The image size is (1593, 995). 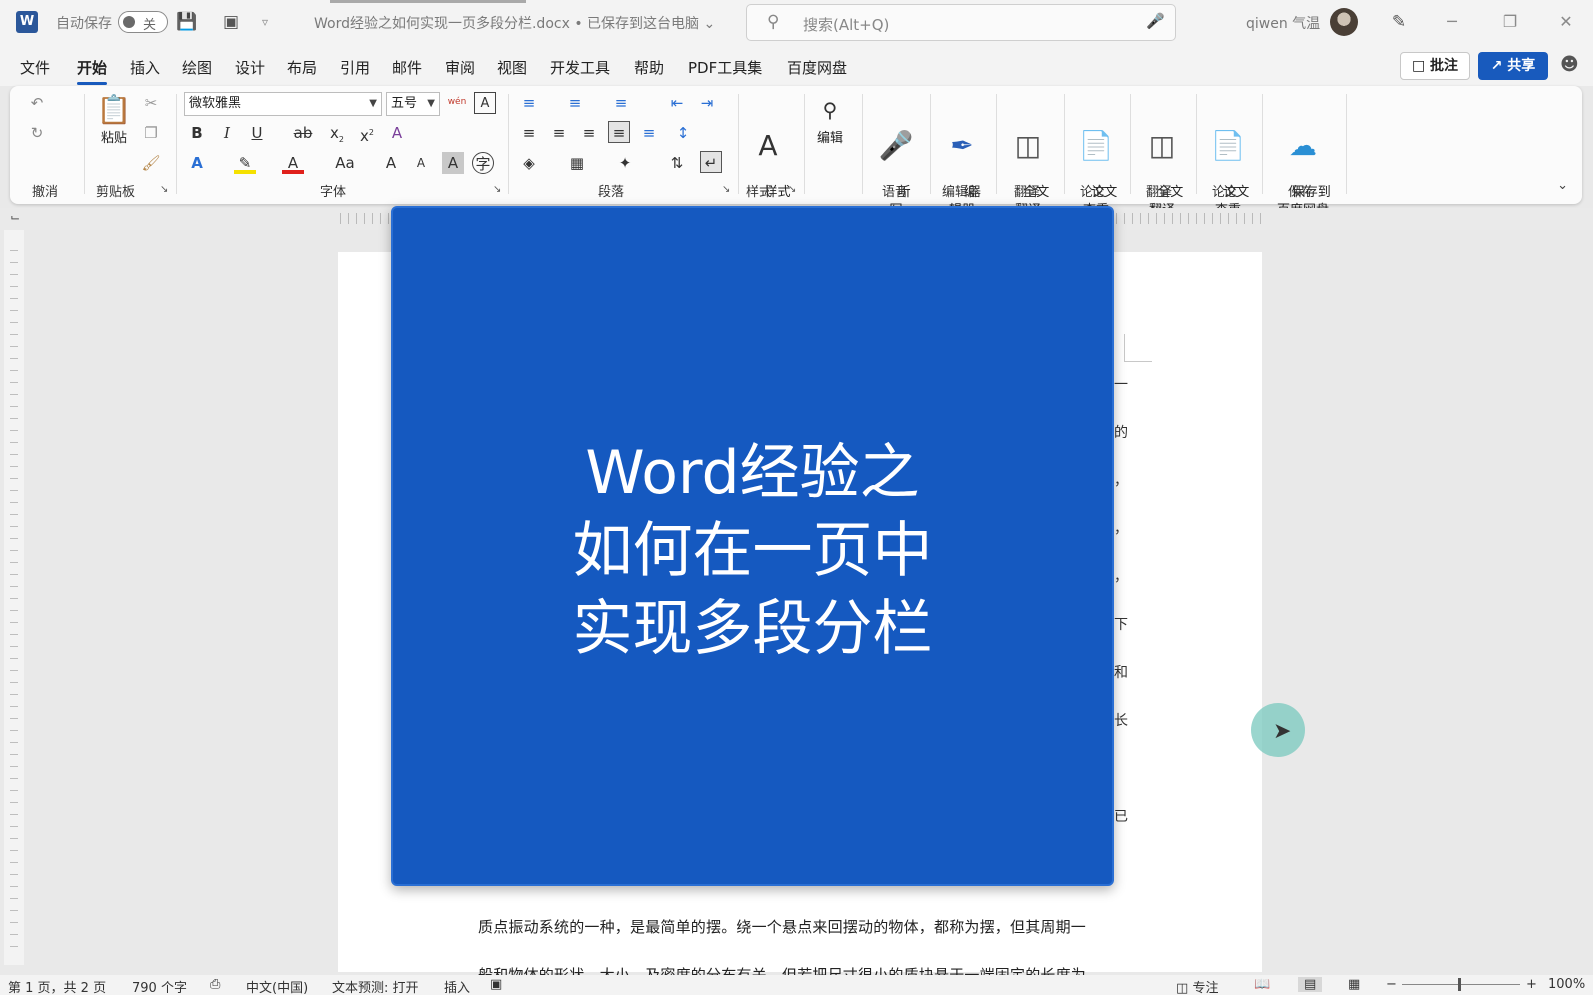 What do you see at coordinates (1262, 984) in the screenshot?
I see `read-mode-icon: 📖` at bounding box center [1262, 984].